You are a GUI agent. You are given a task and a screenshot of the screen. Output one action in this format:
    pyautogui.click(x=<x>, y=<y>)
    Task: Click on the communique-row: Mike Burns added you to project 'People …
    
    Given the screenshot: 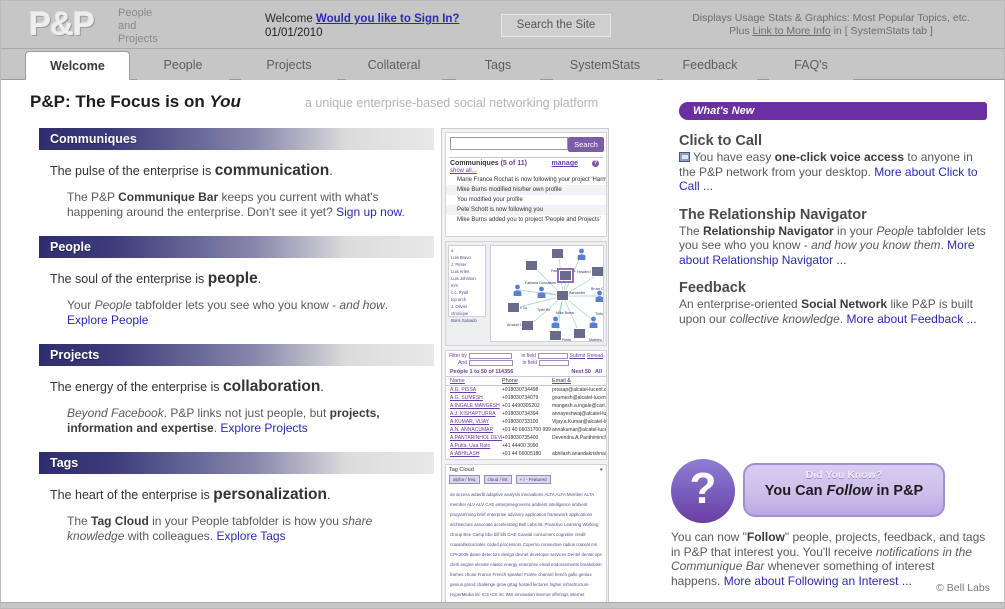 What is the action you would take?
    pyautogui.click(x=526, y=220)
    